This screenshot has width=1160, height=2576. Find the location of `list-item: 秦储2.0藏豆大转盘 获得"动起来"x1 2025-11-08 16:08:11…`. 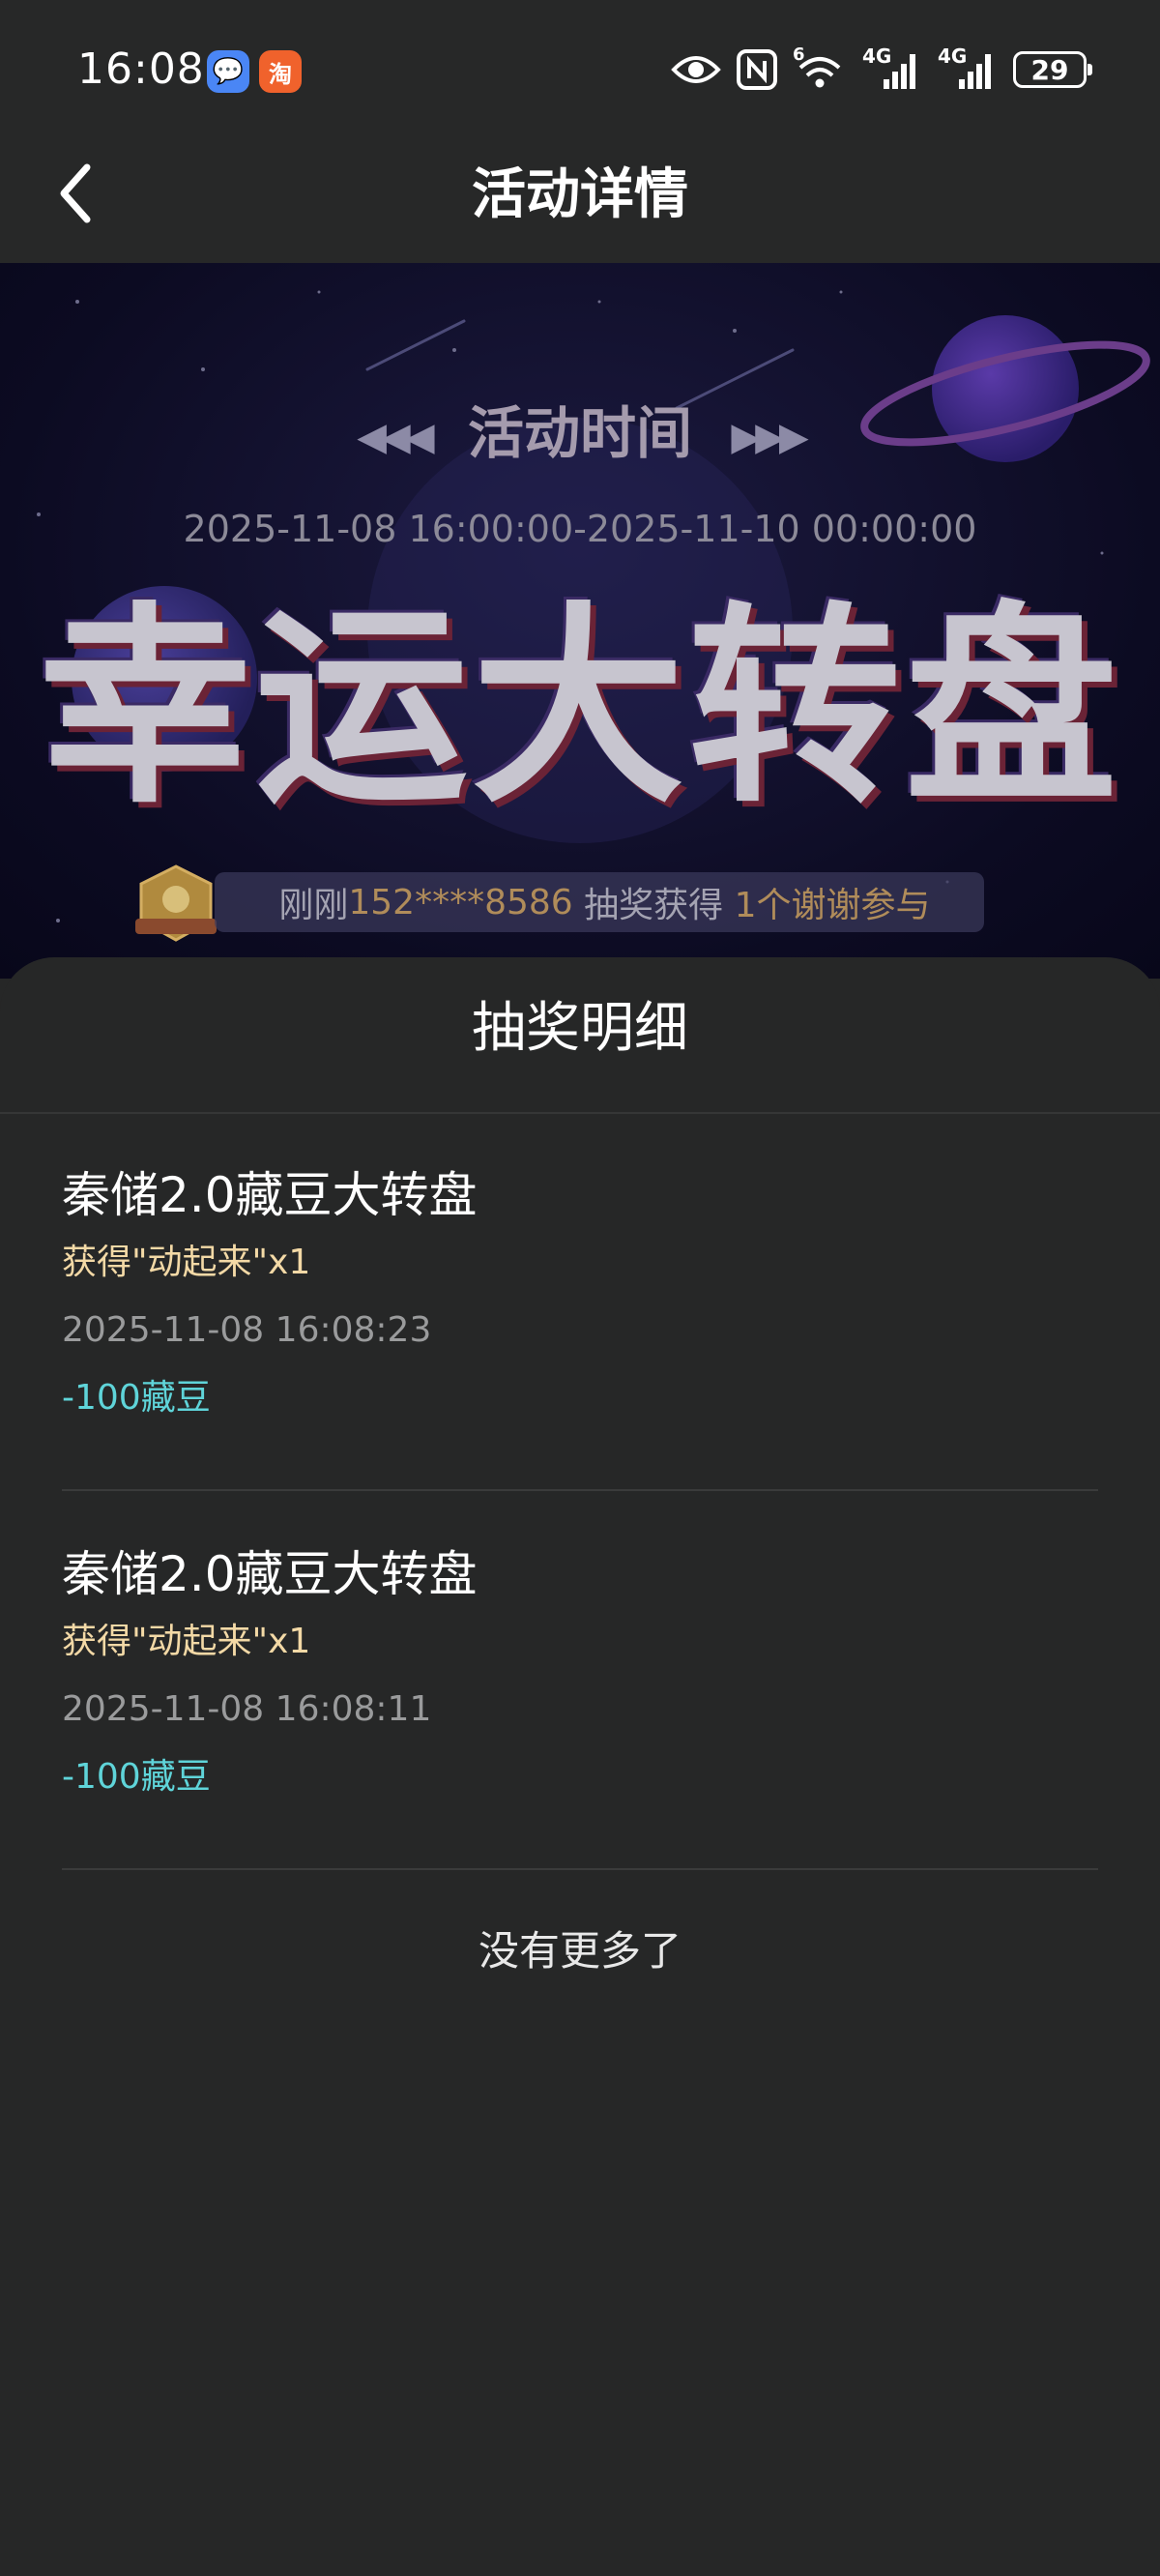

list-item: 秦储2.0藏豆大转盘 获得"动起来"x1 2025-11-08 16:08:11… is located at coordinates (580, 1671).